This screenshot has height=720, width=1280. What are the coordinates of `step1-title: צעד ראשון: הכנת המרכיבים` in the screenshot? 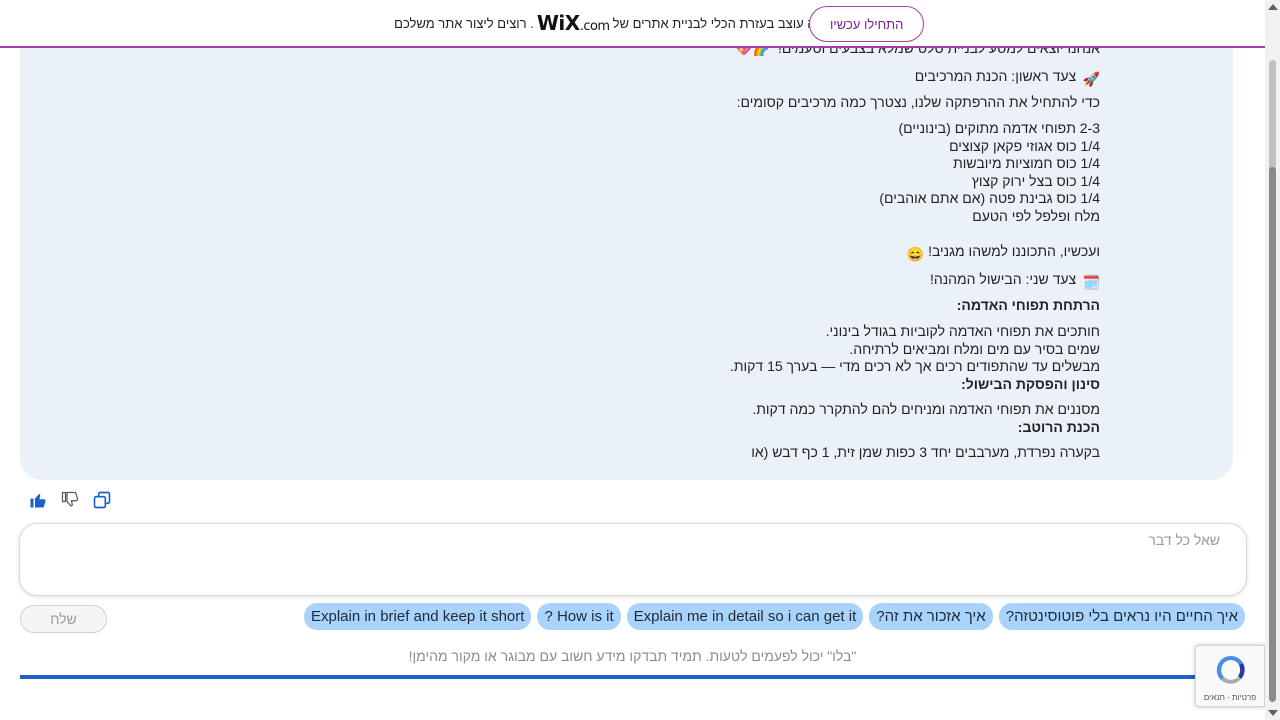 It's located at (995, 76).